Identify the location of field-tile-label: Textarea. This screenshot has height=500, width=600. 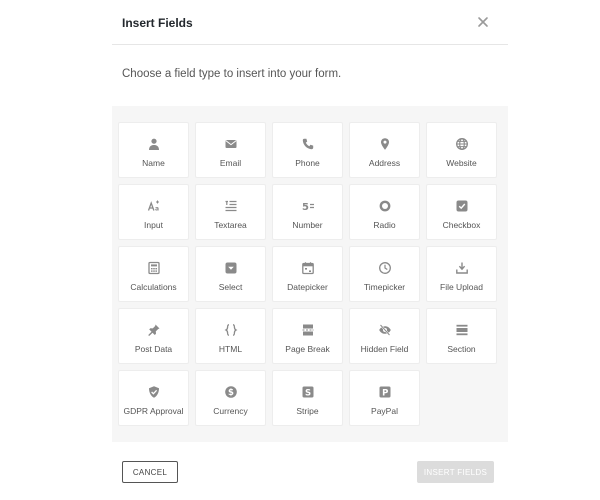
(230, 225).